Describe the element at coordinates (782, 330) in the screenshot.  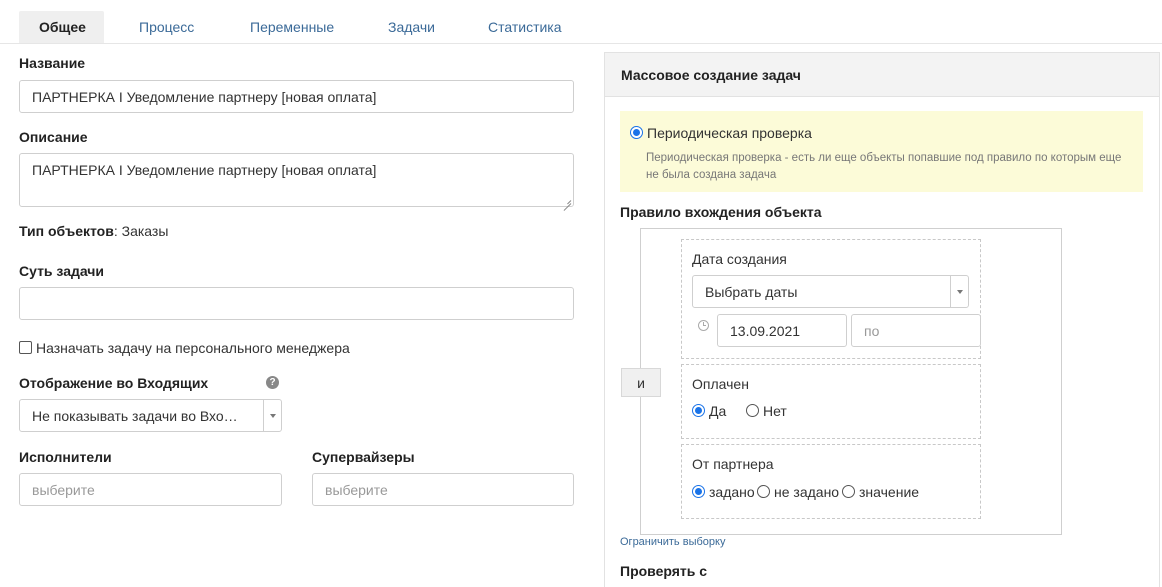
I see `date-from-input: 13.09.2021` at that location.